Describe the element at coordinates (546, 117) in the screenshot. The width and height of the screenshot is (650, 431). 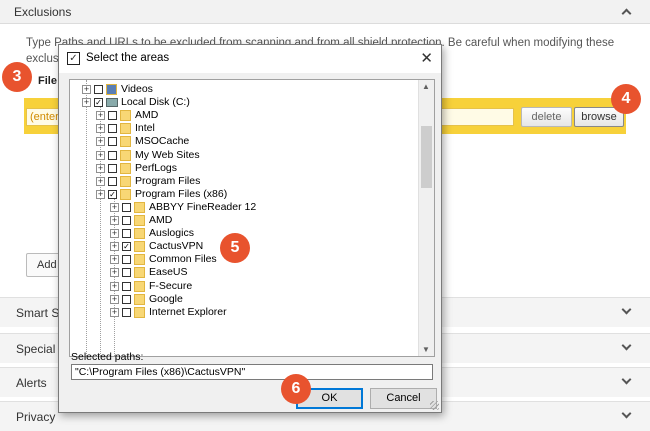
I see `delete-button: delete` at that location.